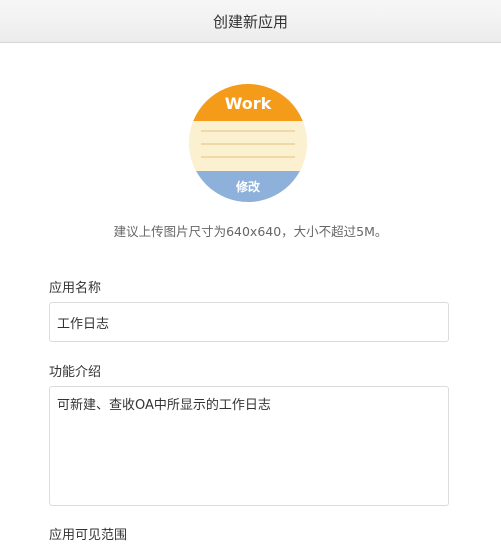 The width and height of the screenshot is (501, 549). I want to click on app-icon-top-text: Work, so click(248, 103).